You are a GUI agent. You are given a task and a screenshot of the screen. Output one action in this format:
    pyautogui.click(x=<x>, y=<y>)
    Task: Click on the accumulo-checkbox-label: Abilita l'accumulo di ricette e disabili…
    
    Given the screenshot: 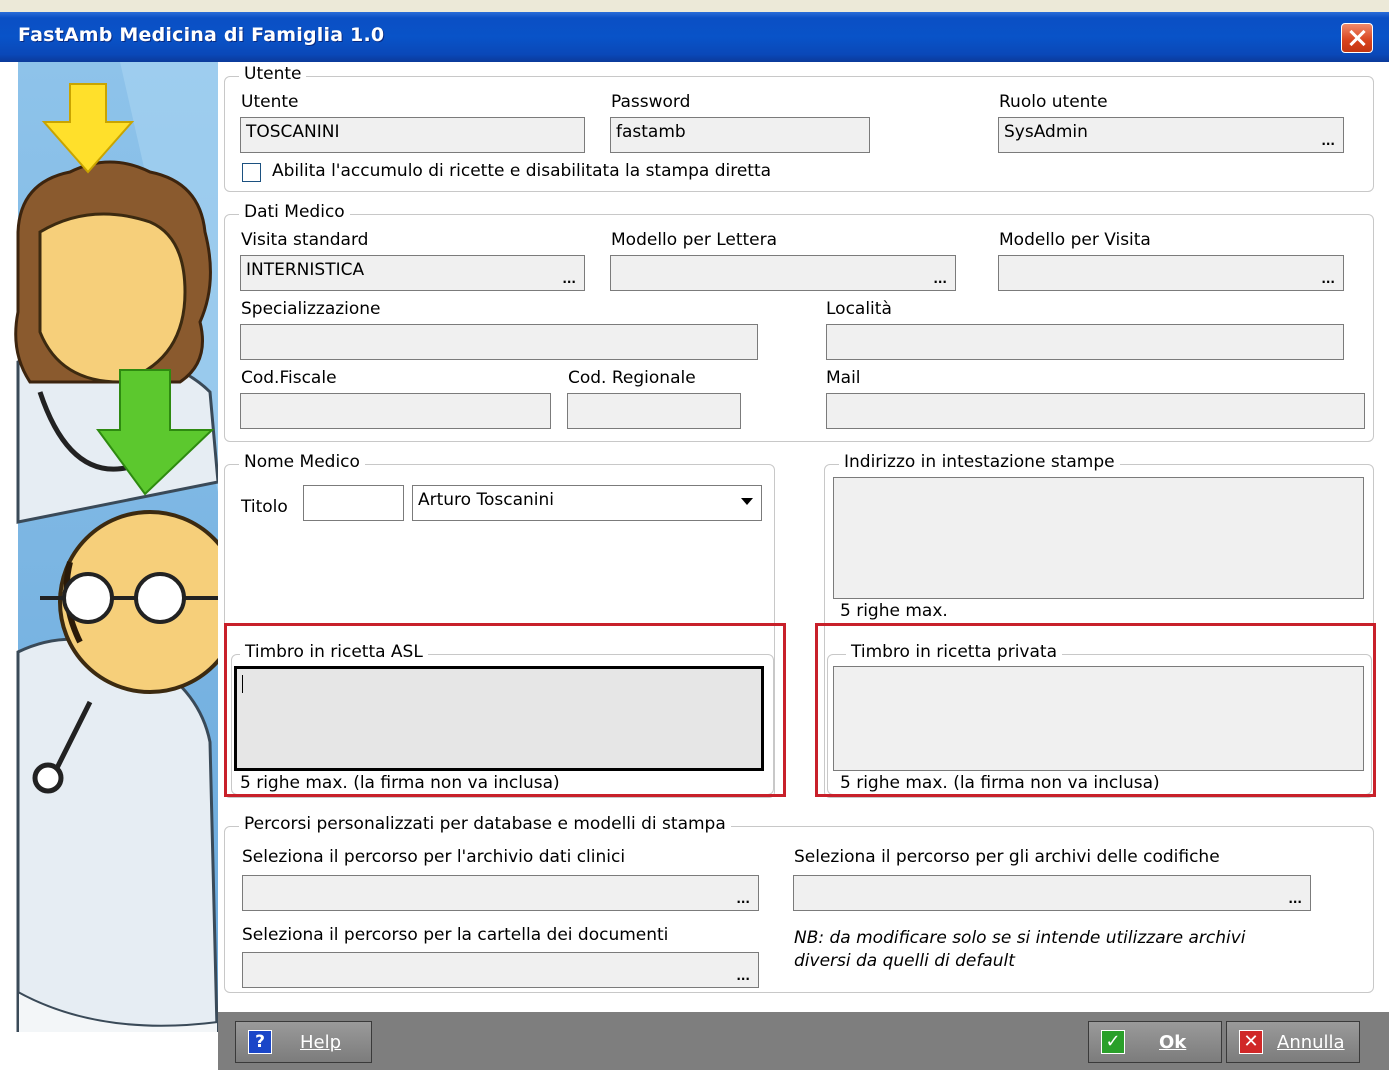 What is the action you would take?
    pyautogui.click(x=521, y=171)
    